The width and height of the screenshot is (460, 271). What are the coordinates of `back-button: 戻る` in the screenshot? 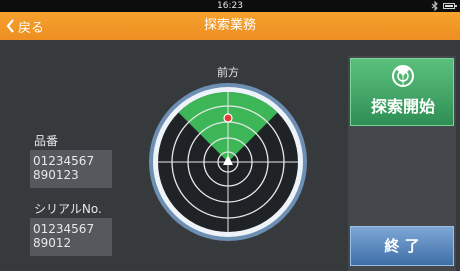 It's located at (25, 26).